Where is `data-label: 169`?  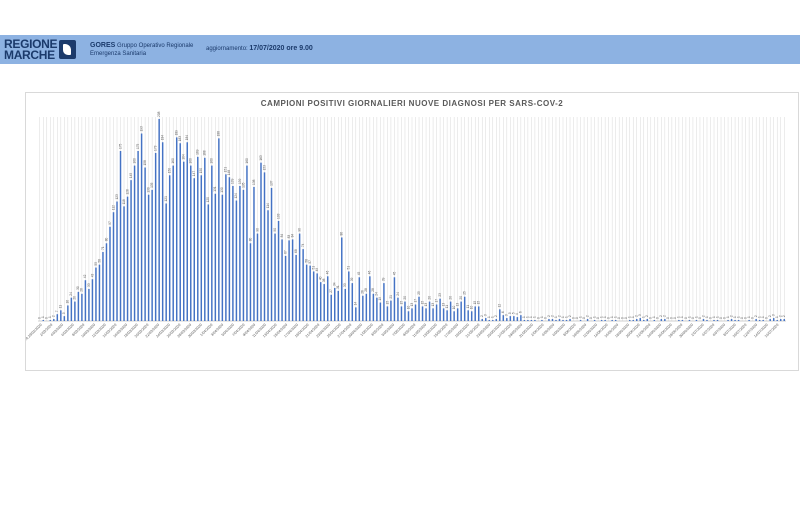
data-label: 169 is located at coordinates (198, 152).